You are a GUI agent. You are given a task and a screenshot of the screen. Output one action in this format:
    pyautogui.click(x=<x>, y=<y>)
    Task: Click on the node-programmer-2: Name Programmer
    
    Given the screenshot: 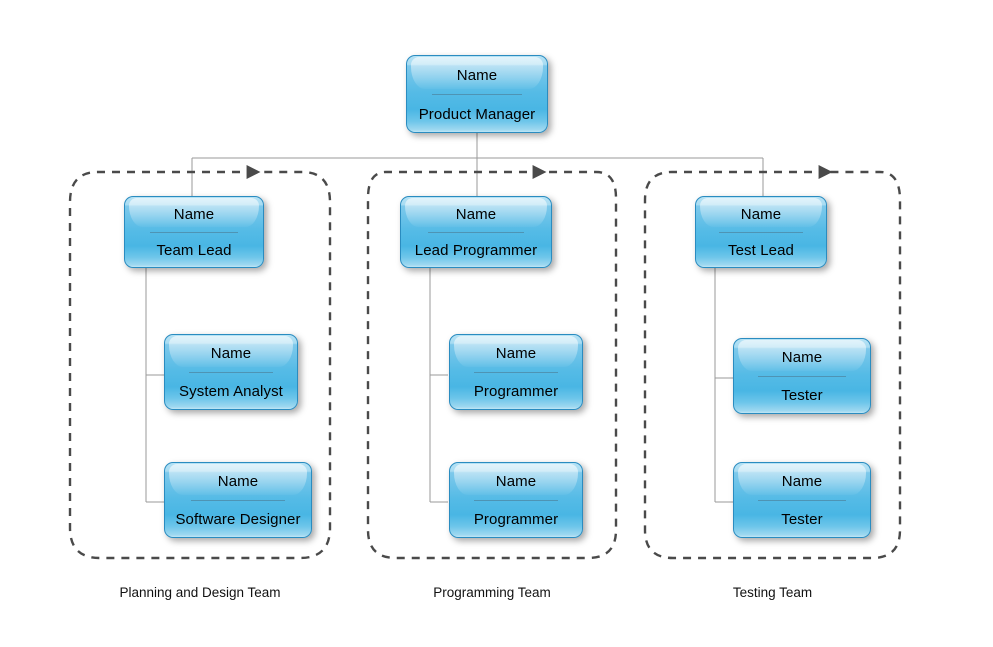 What is the action you would take?
    pyautogui.click(x=516, y=500)
    